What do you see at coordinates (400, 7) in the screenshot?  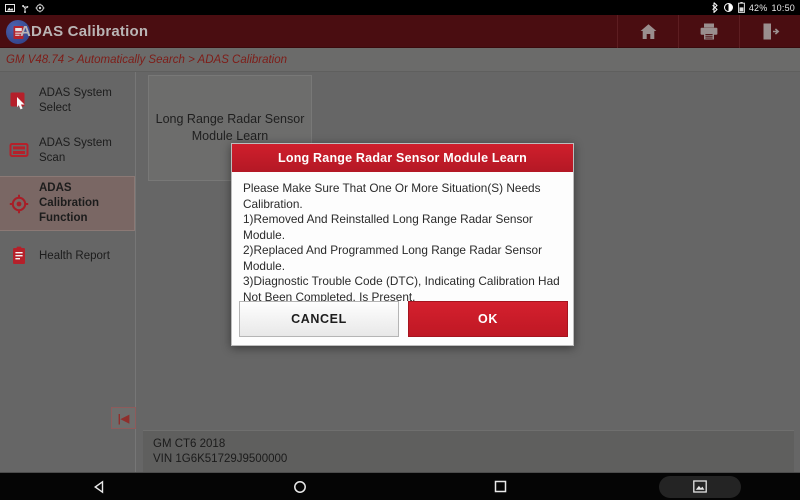 I see `android-status-bar: 42% 10:50` at bounding box center [400, 7].